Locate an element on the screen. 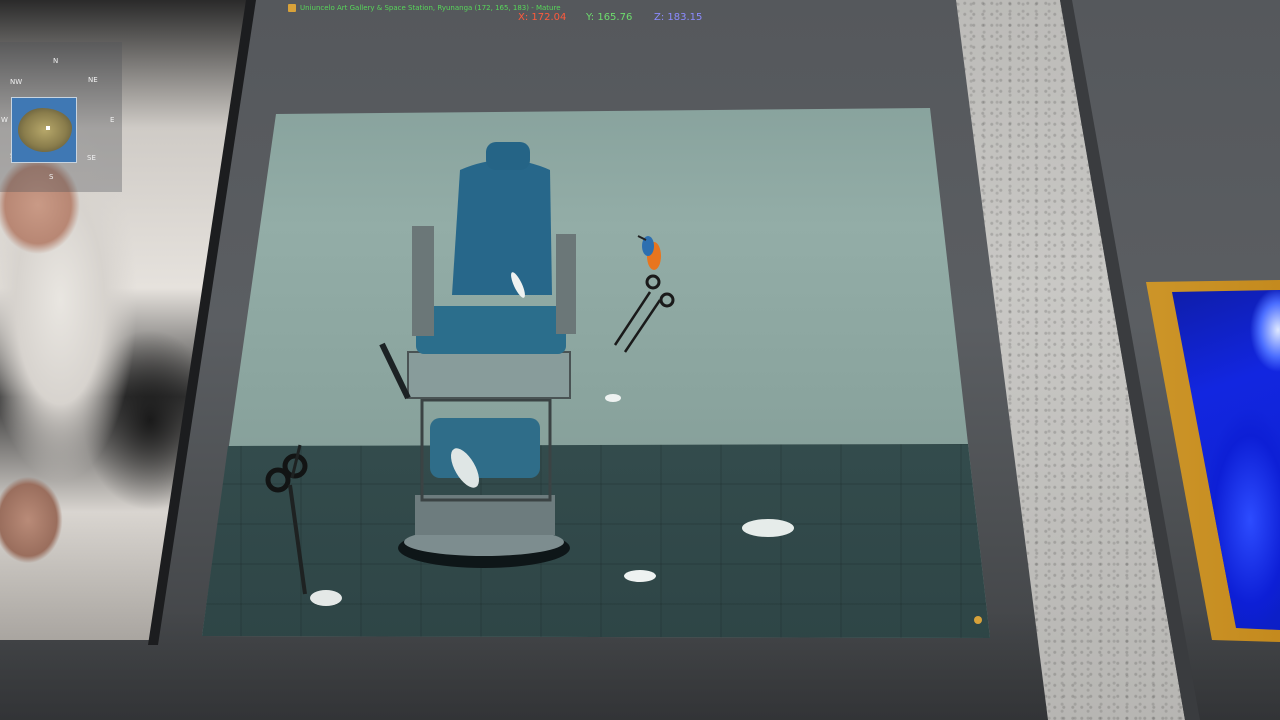 Image resolution: width=1280 pixels, height=720 pixels. kingfisher-bird-icon is located at coordinates (649, 252).